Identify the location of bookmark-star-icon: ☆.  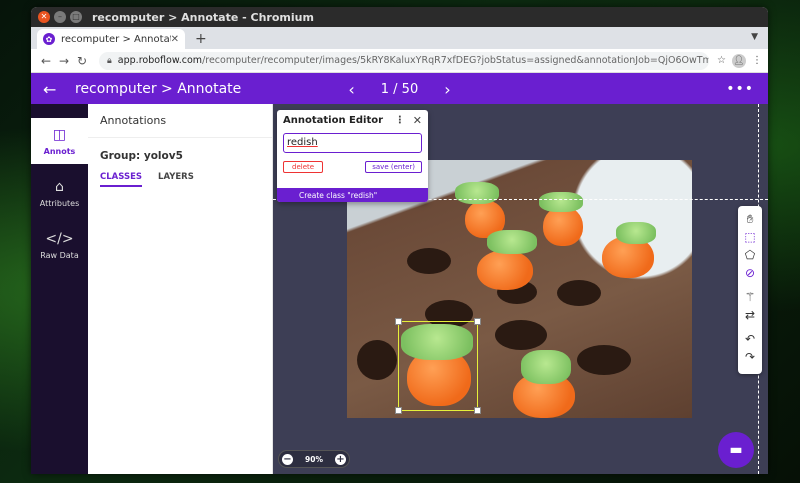
(721, 60).